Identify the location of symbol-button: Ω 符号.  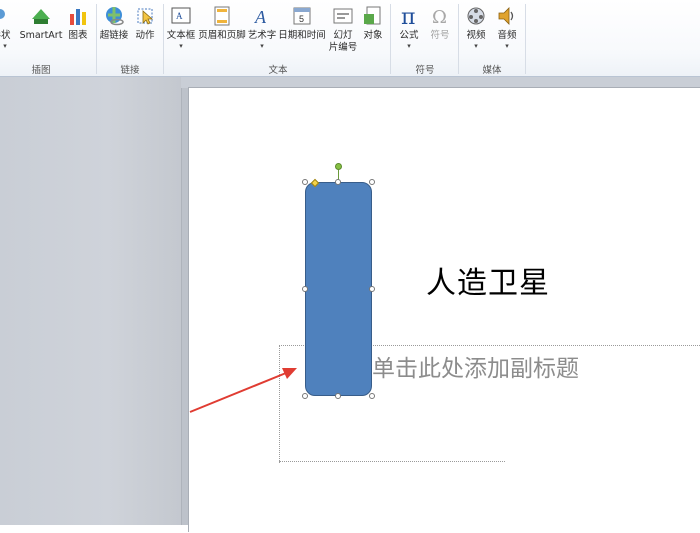
(440, 33).